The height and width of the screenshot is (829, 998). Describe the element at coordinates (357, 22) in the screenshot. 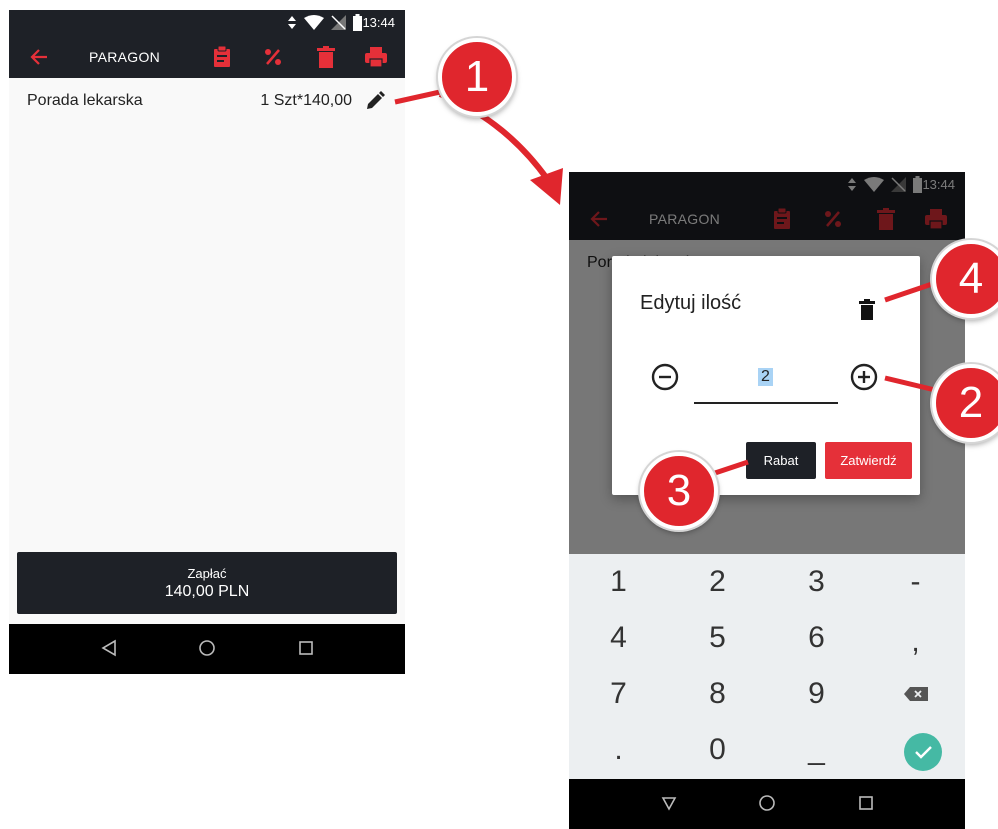

I see `battery-icon` at that location.